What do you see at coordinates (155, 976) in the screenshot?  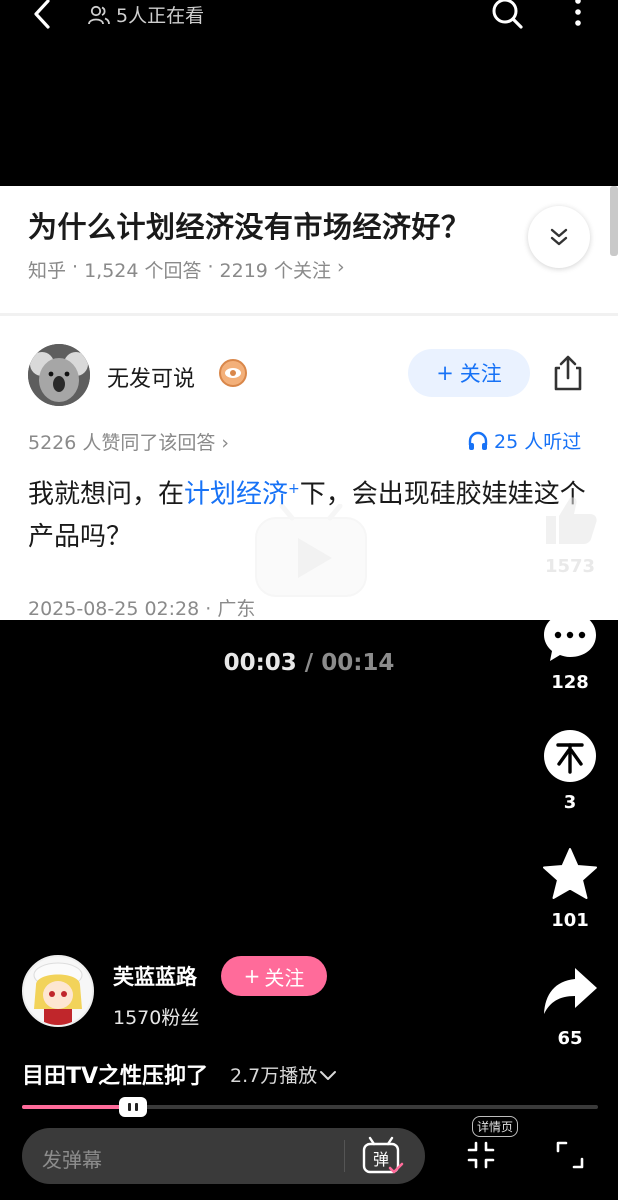 I see `uploader-name: 芙蓝蓝路` at bounding box center [155, 976].